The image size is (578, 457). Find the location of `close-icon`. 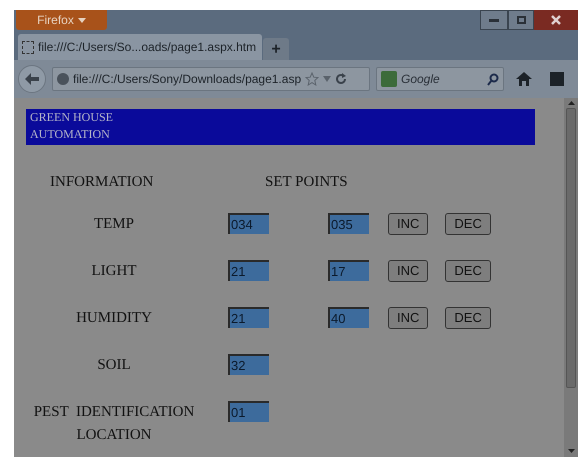

close-icon is located at coordinates (556, 20).